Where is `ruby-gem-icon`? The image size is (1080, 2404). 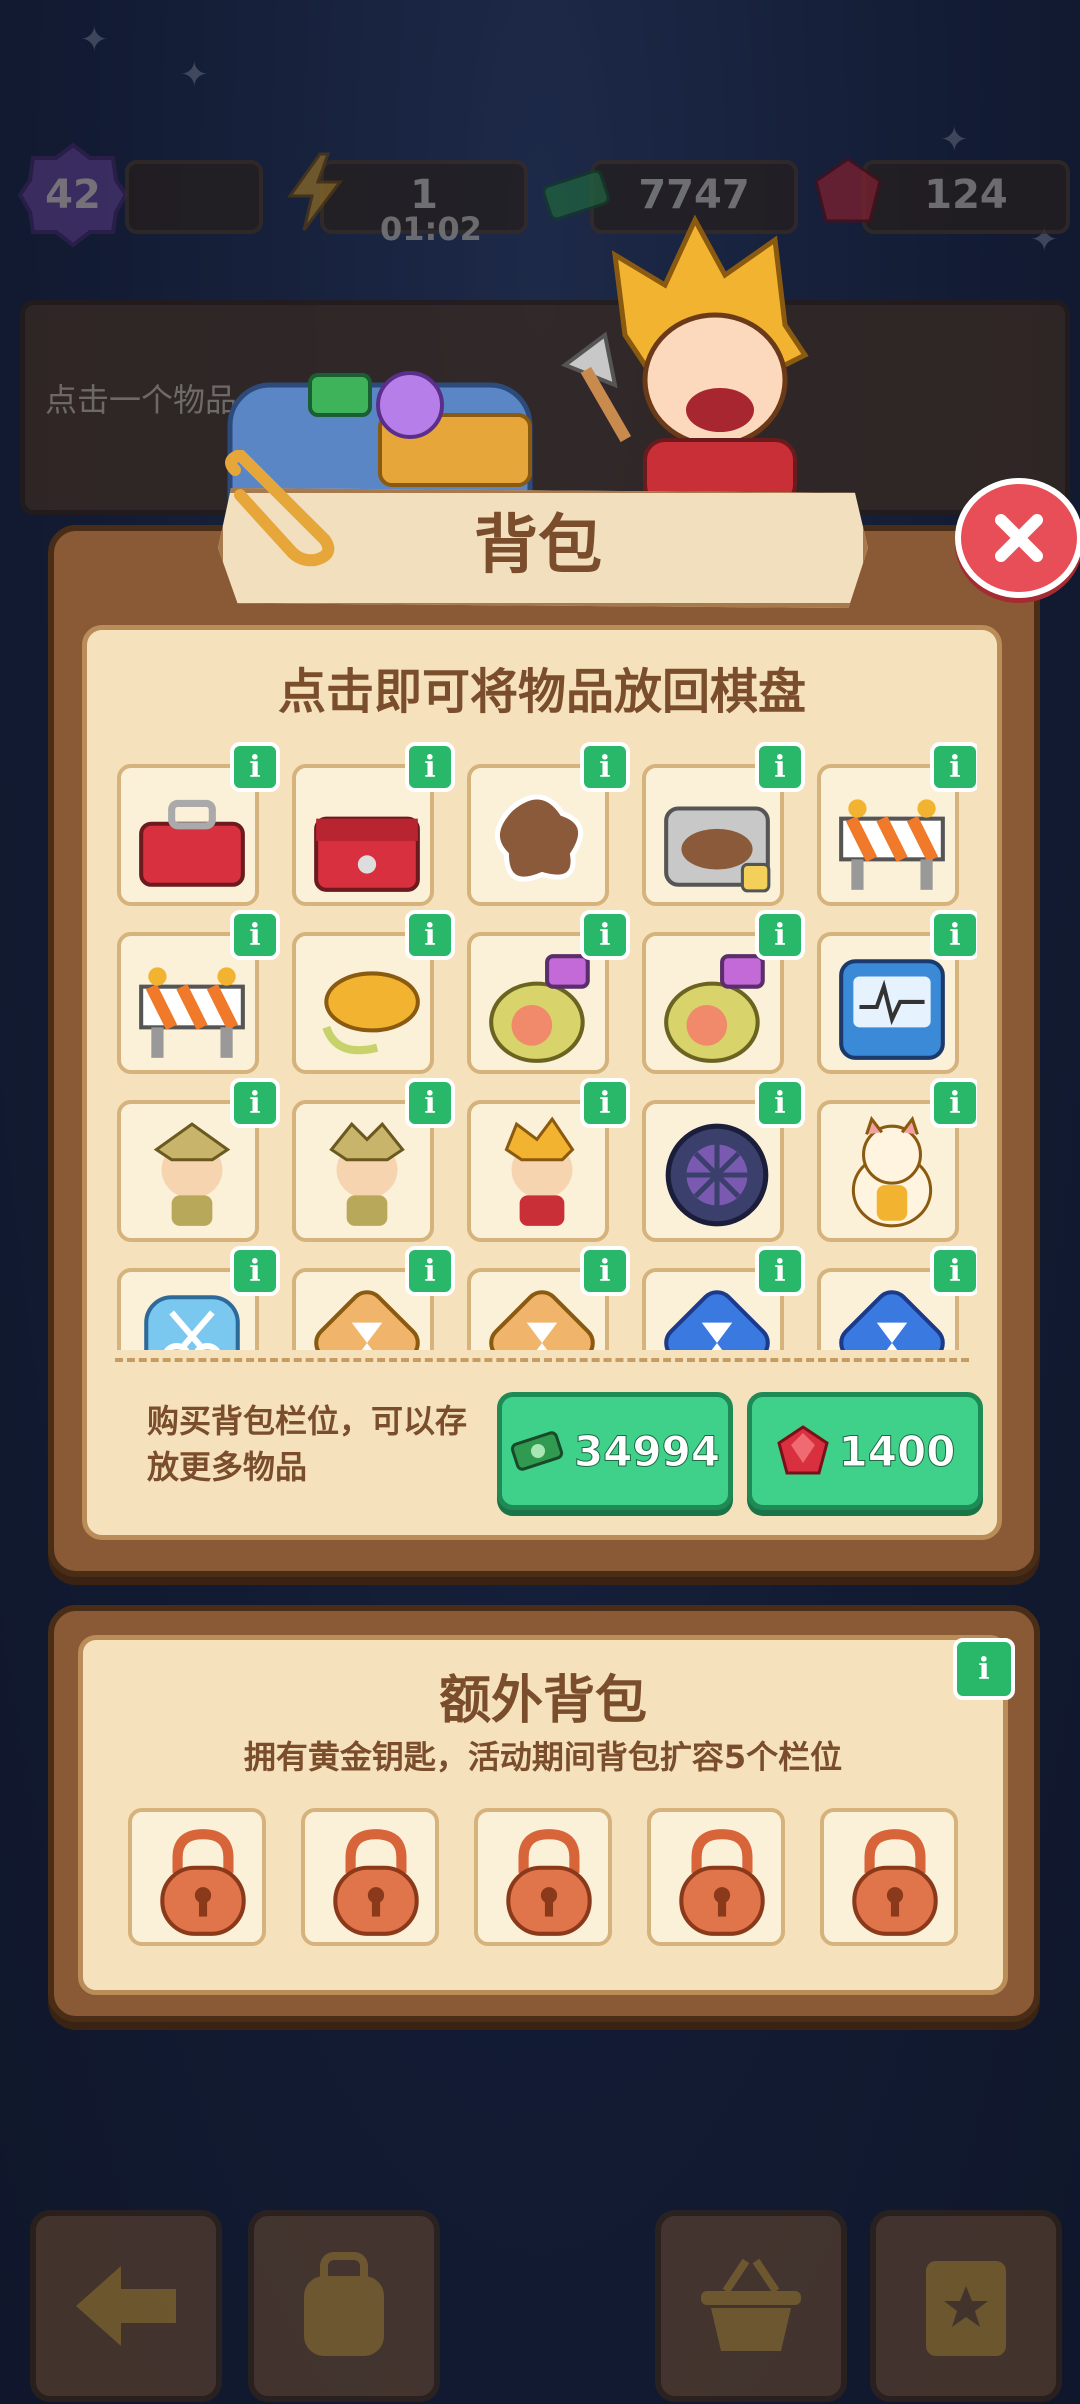 ruby-gem-icon is located at coordinates (802, 1450).